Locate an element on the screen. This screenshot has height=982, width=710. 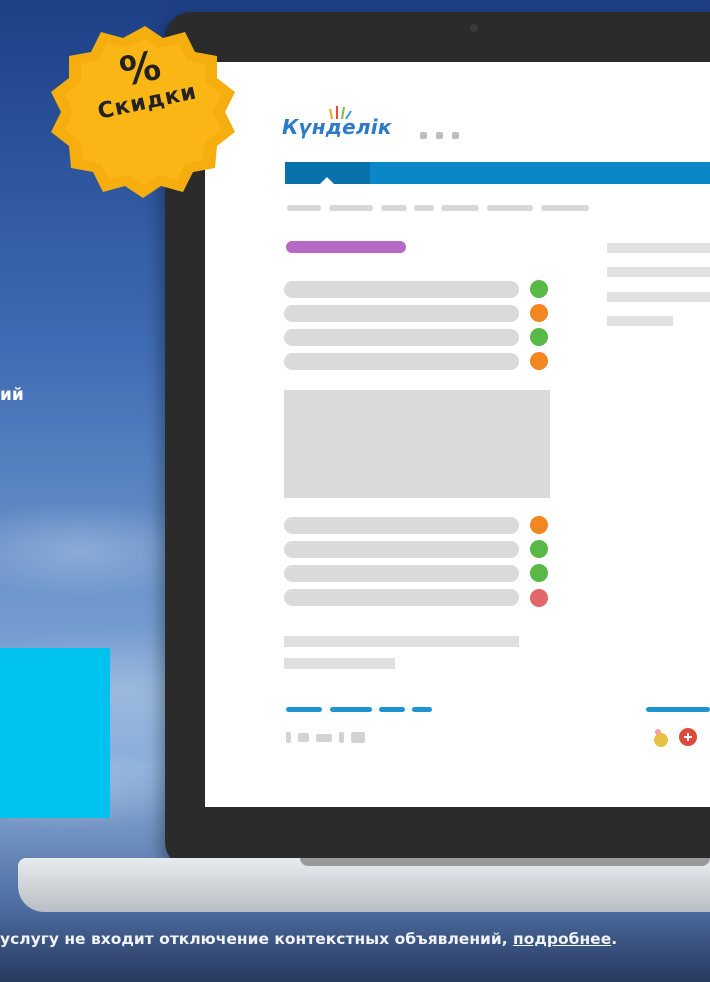
section-heading-bar is located at coordinates (346, 247).